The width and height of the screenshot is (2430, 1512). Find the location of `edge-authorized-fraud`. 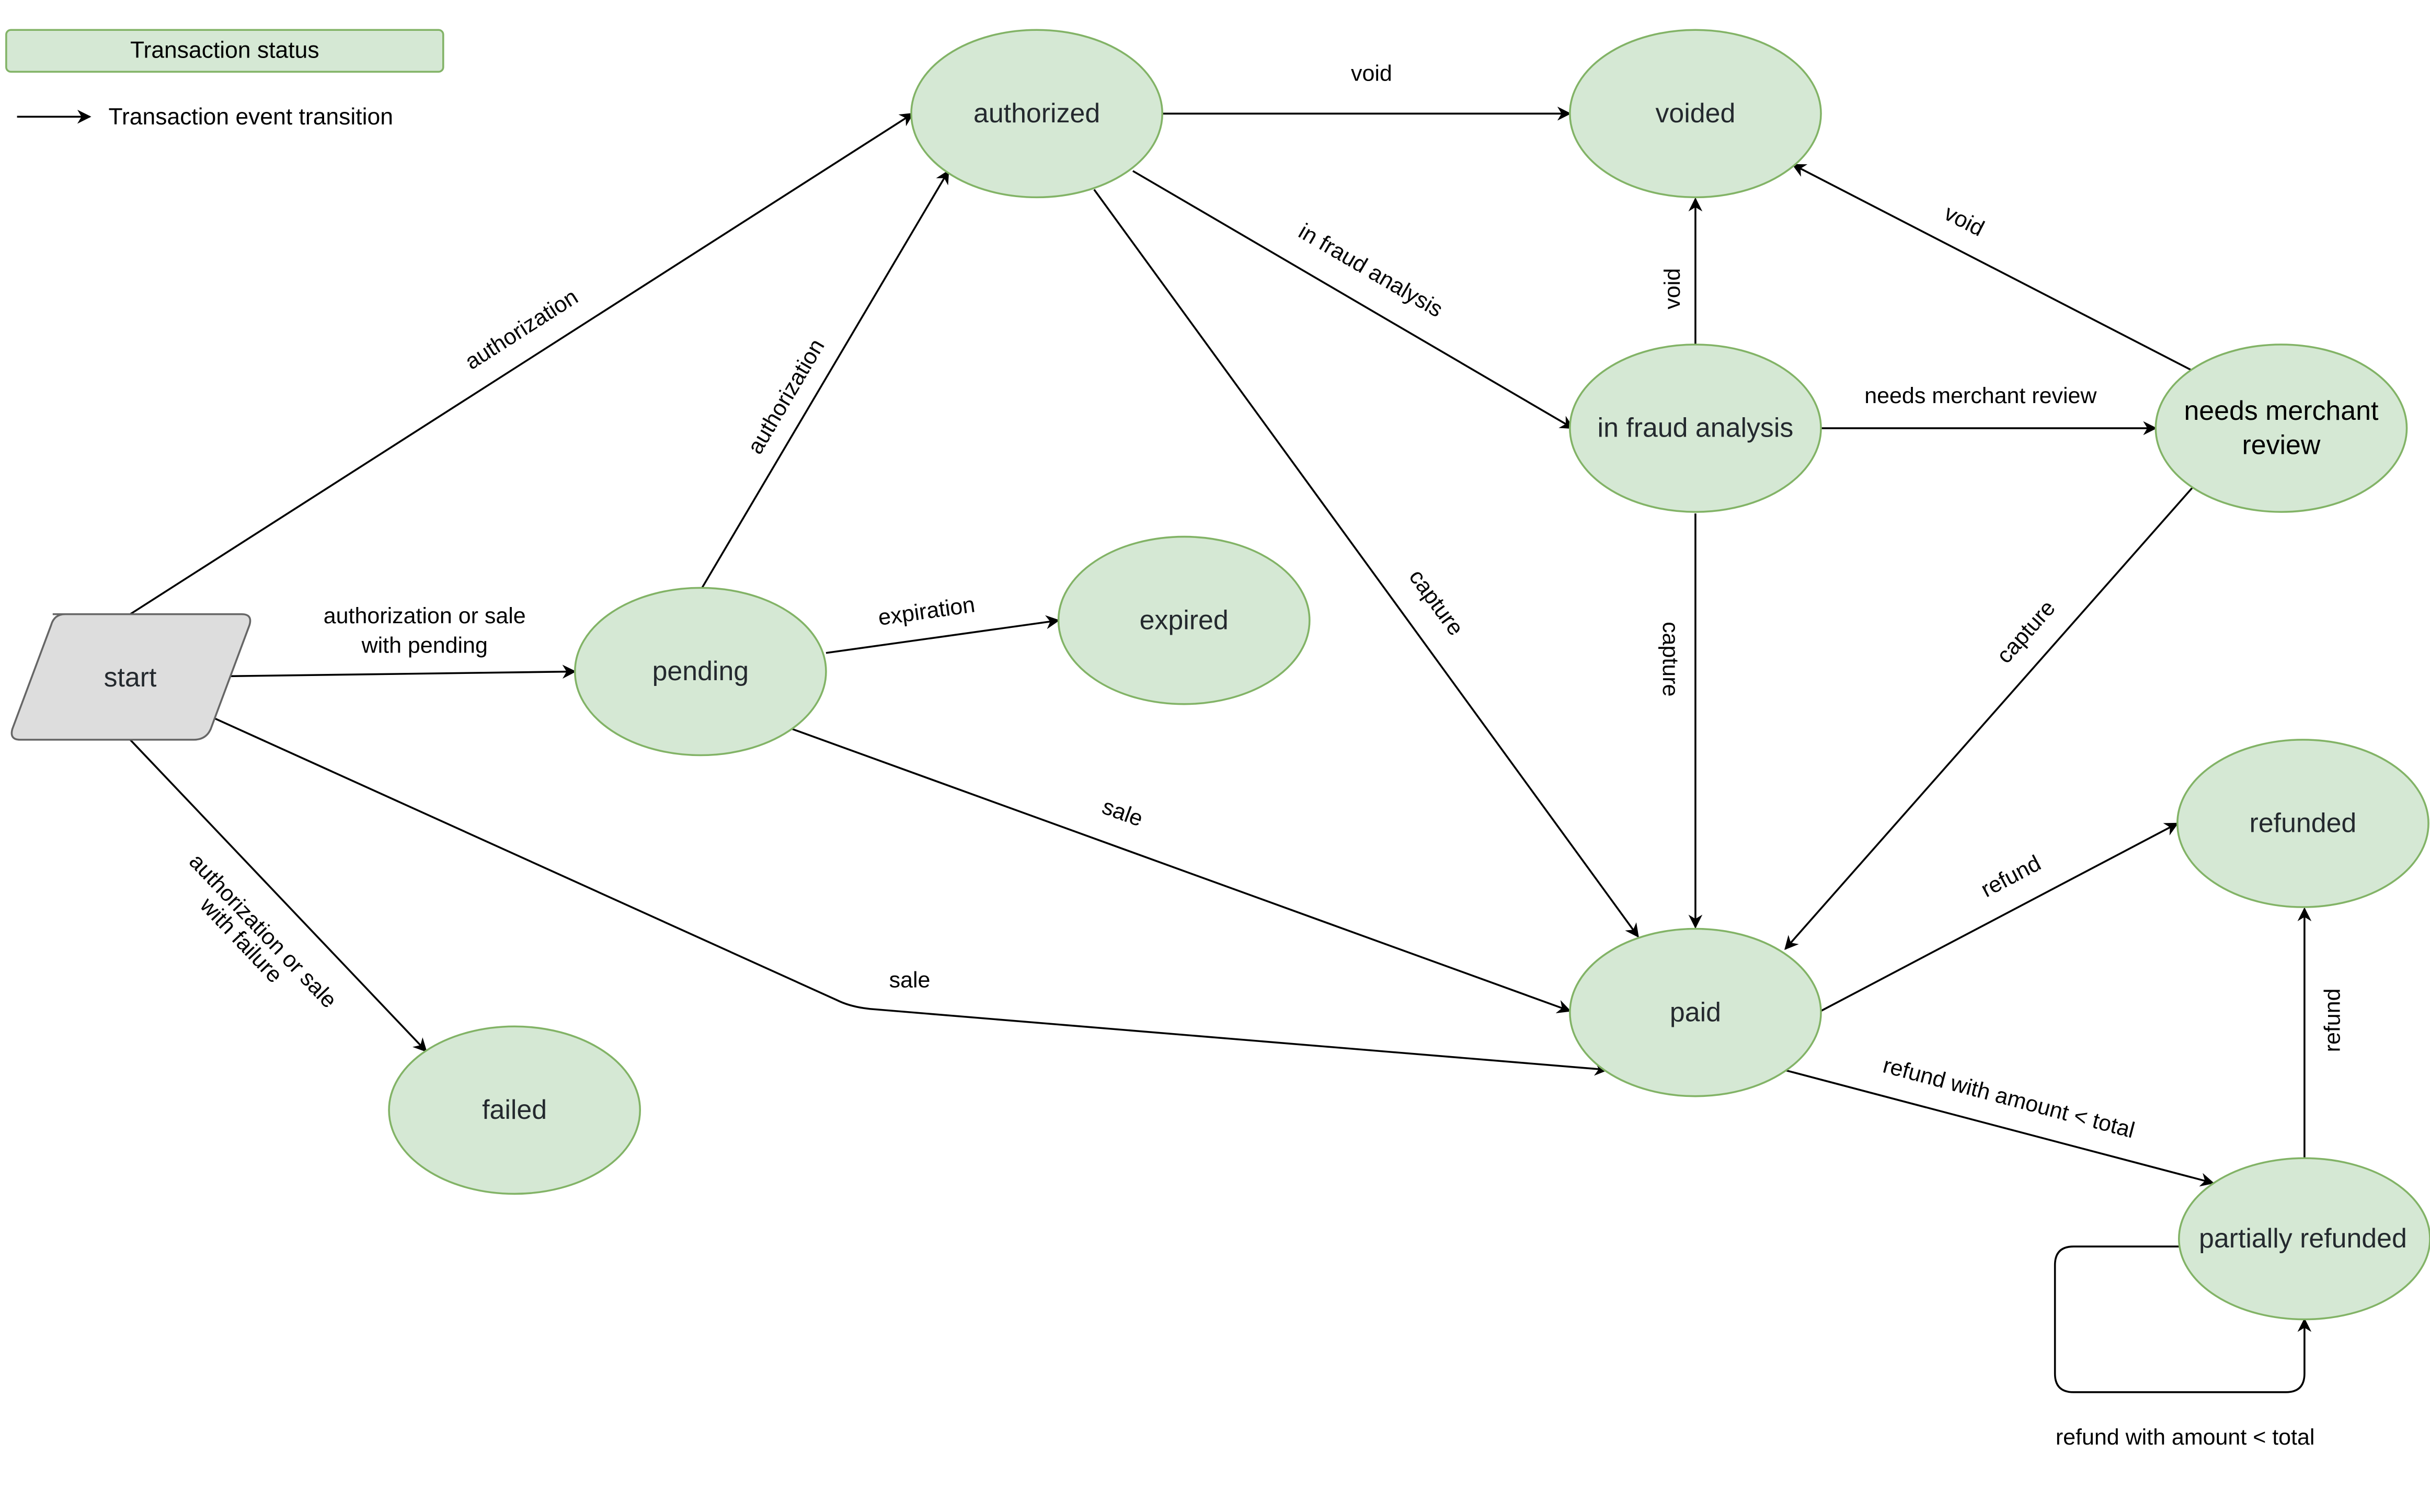

edge-authorized-fraud is located at coordinates (1353, 299).